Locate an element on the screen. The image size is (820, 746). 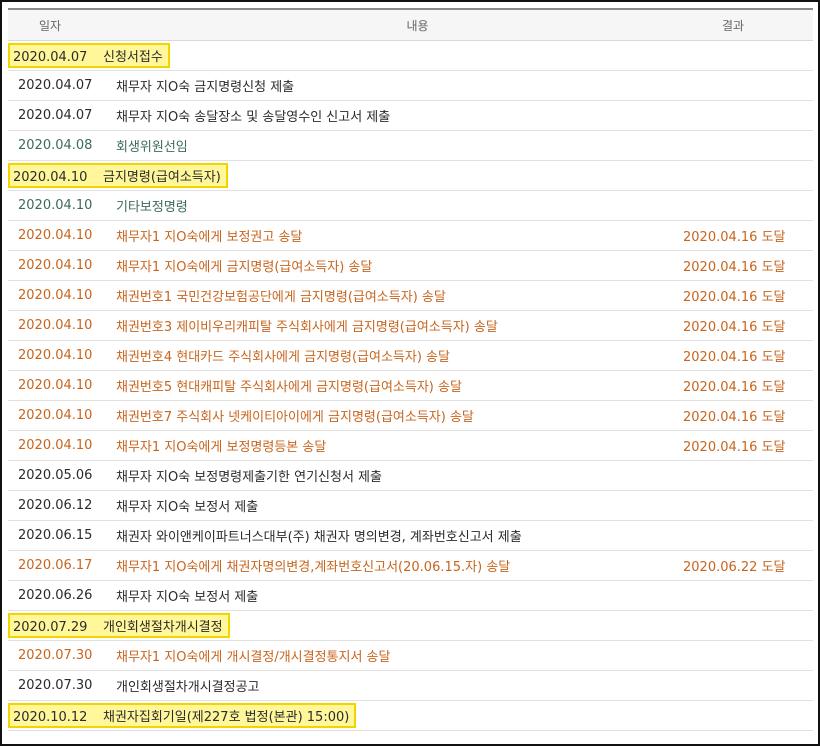
row-content: 채무자1 지O숙에게 금지명령(급여소득자) 송달 is located at coordinates (392, 265).